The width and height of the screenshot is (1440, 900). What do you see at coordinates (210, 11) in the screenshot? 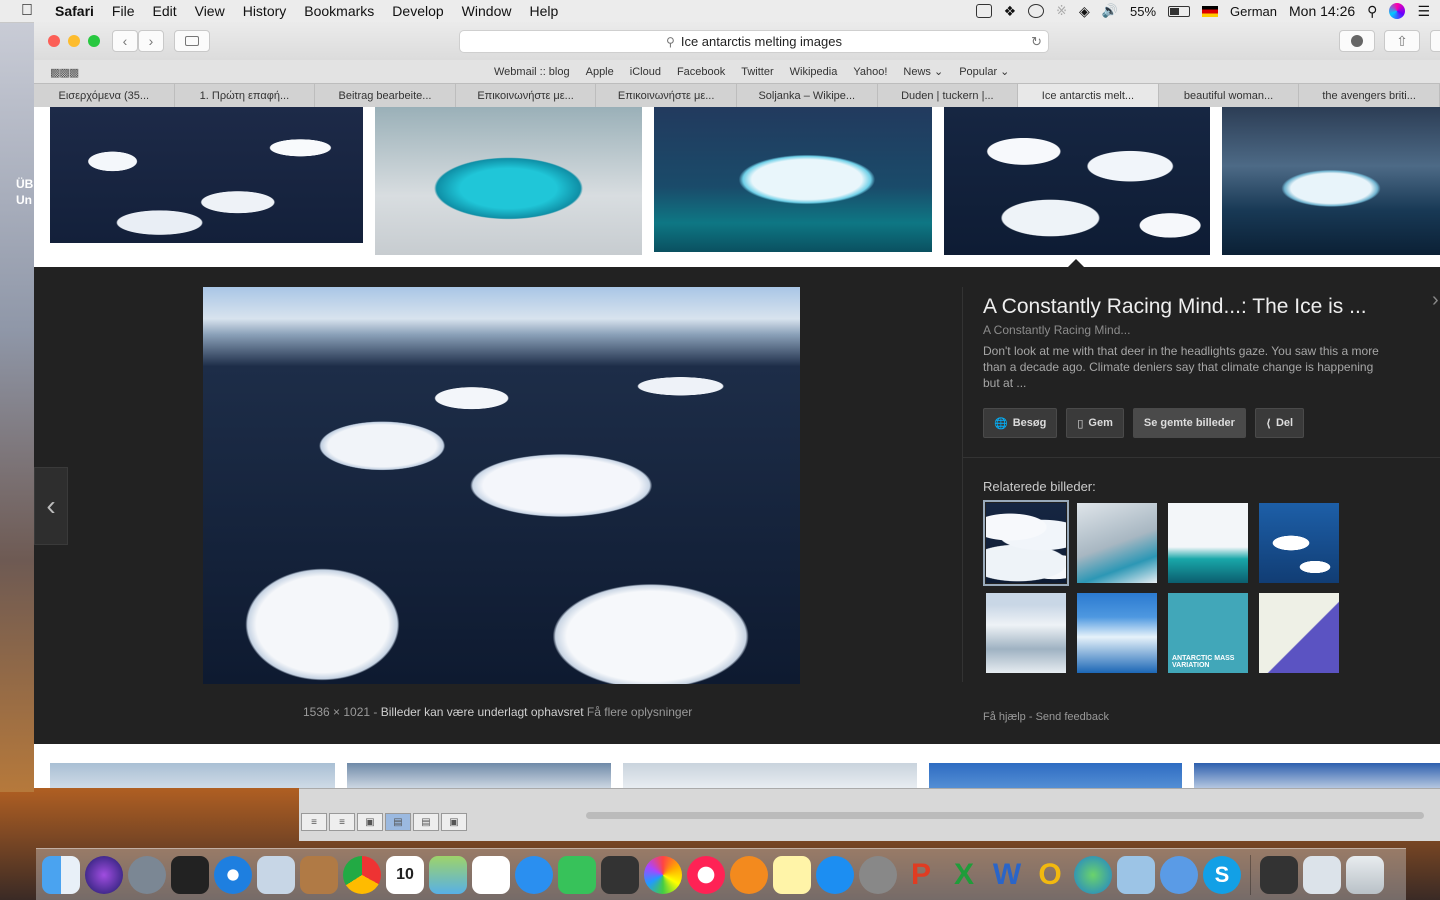
I see `menu-view: View` at bounding box center [210, 11].